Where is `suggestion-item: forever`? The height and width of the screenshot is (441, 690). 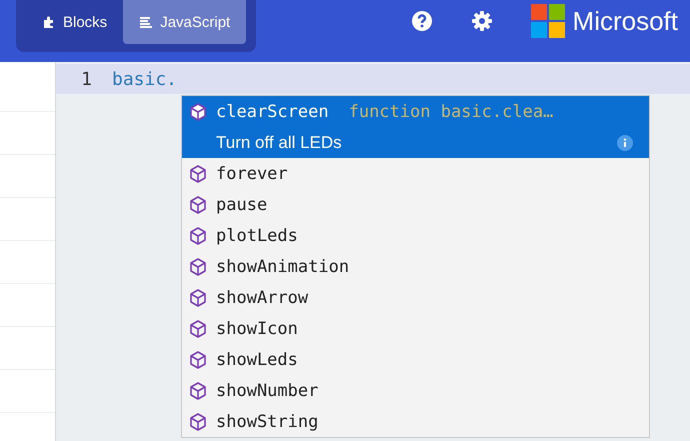
suggestion-item: forever is located at coordinates (415, 173).